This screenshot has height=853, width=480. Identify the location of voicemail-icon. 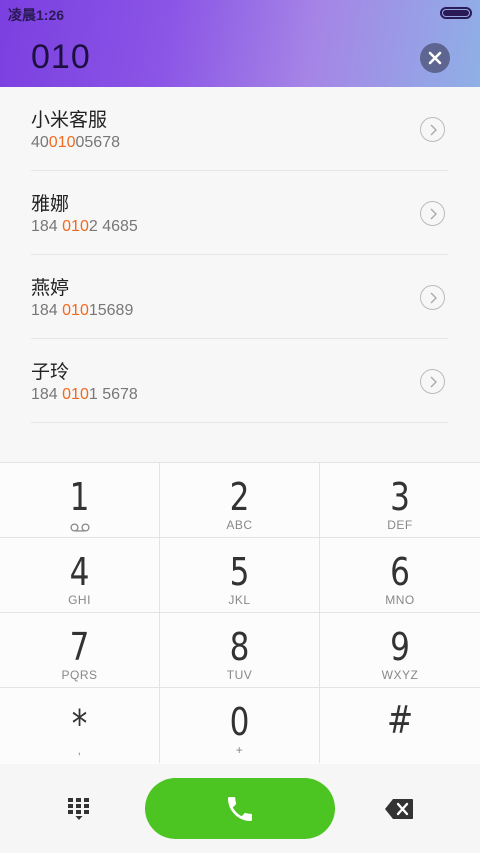
(79, 527).